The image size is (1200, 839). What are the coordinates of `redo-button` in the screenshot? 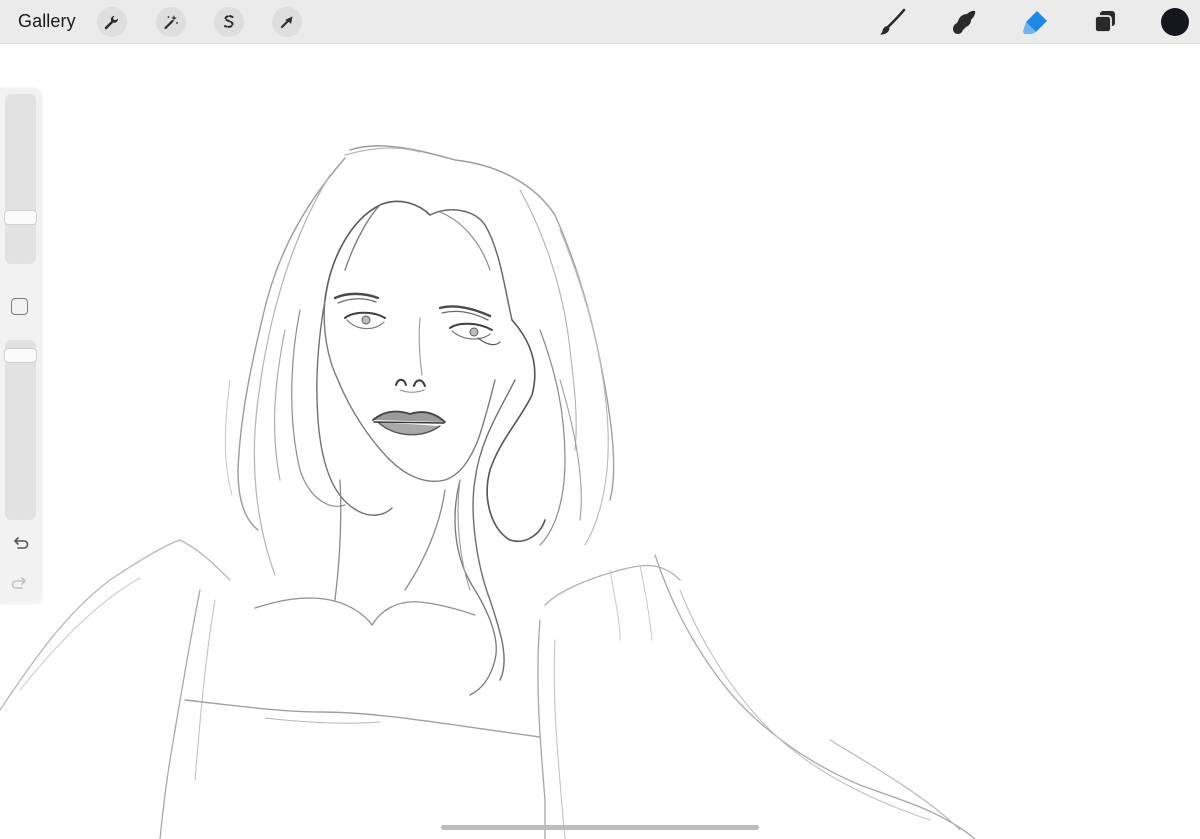 It's located at (20, 584).